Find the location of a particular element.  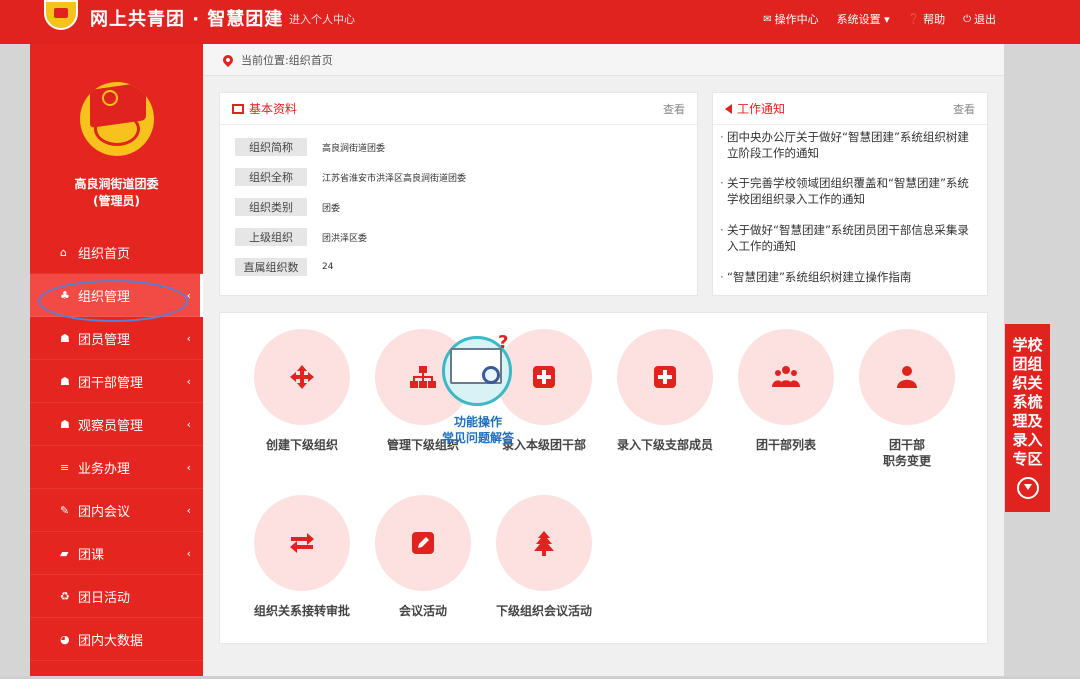

create-sub-org-button: 创建下级组织 is located at coordinates (302, 391).